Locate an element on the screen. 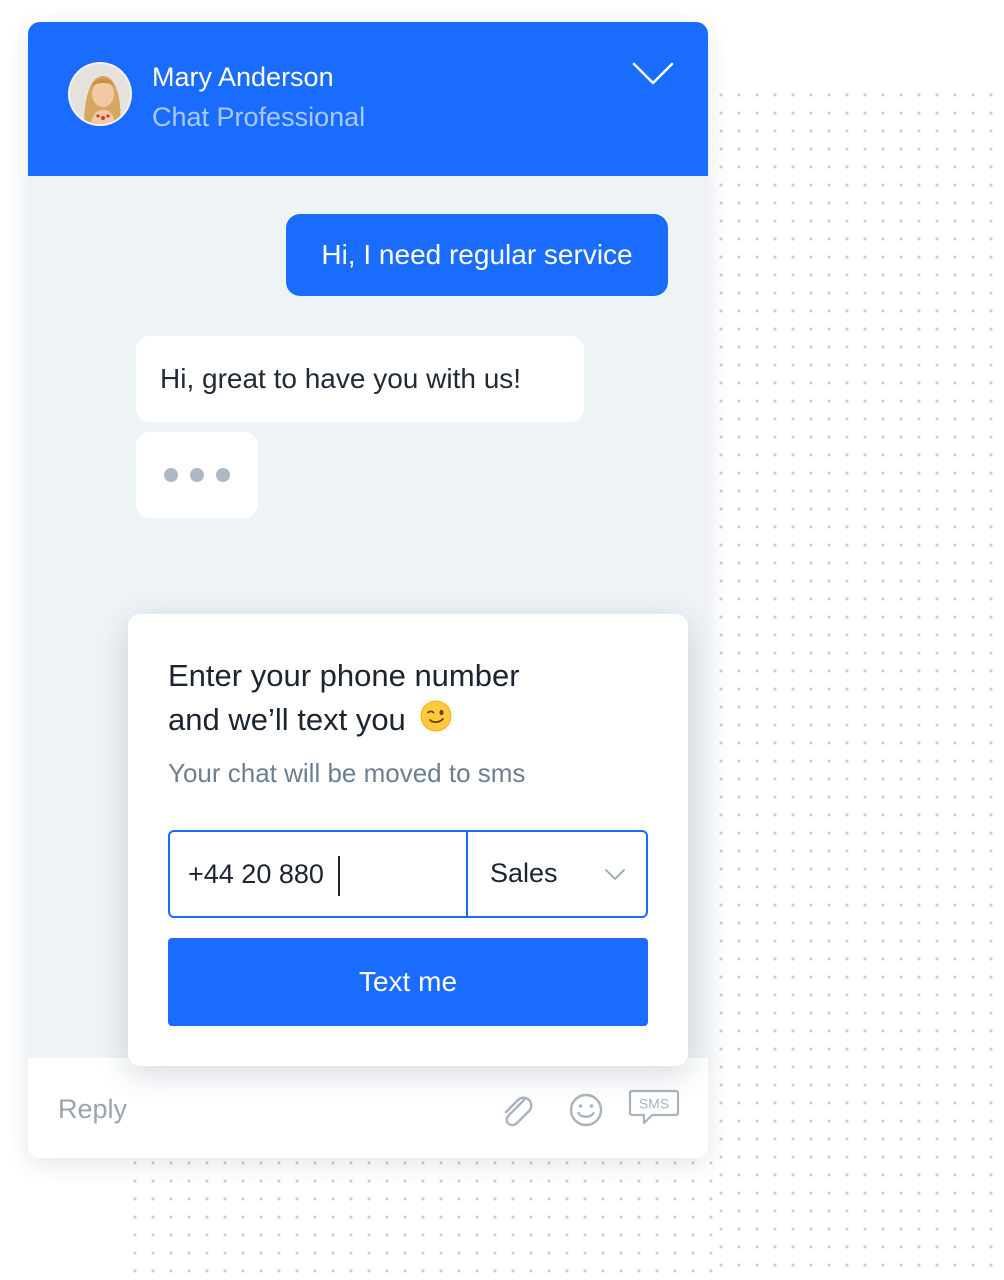 The width and height of the screenshot is (1004, 1280). avatar is located at coordinates (100, 94).